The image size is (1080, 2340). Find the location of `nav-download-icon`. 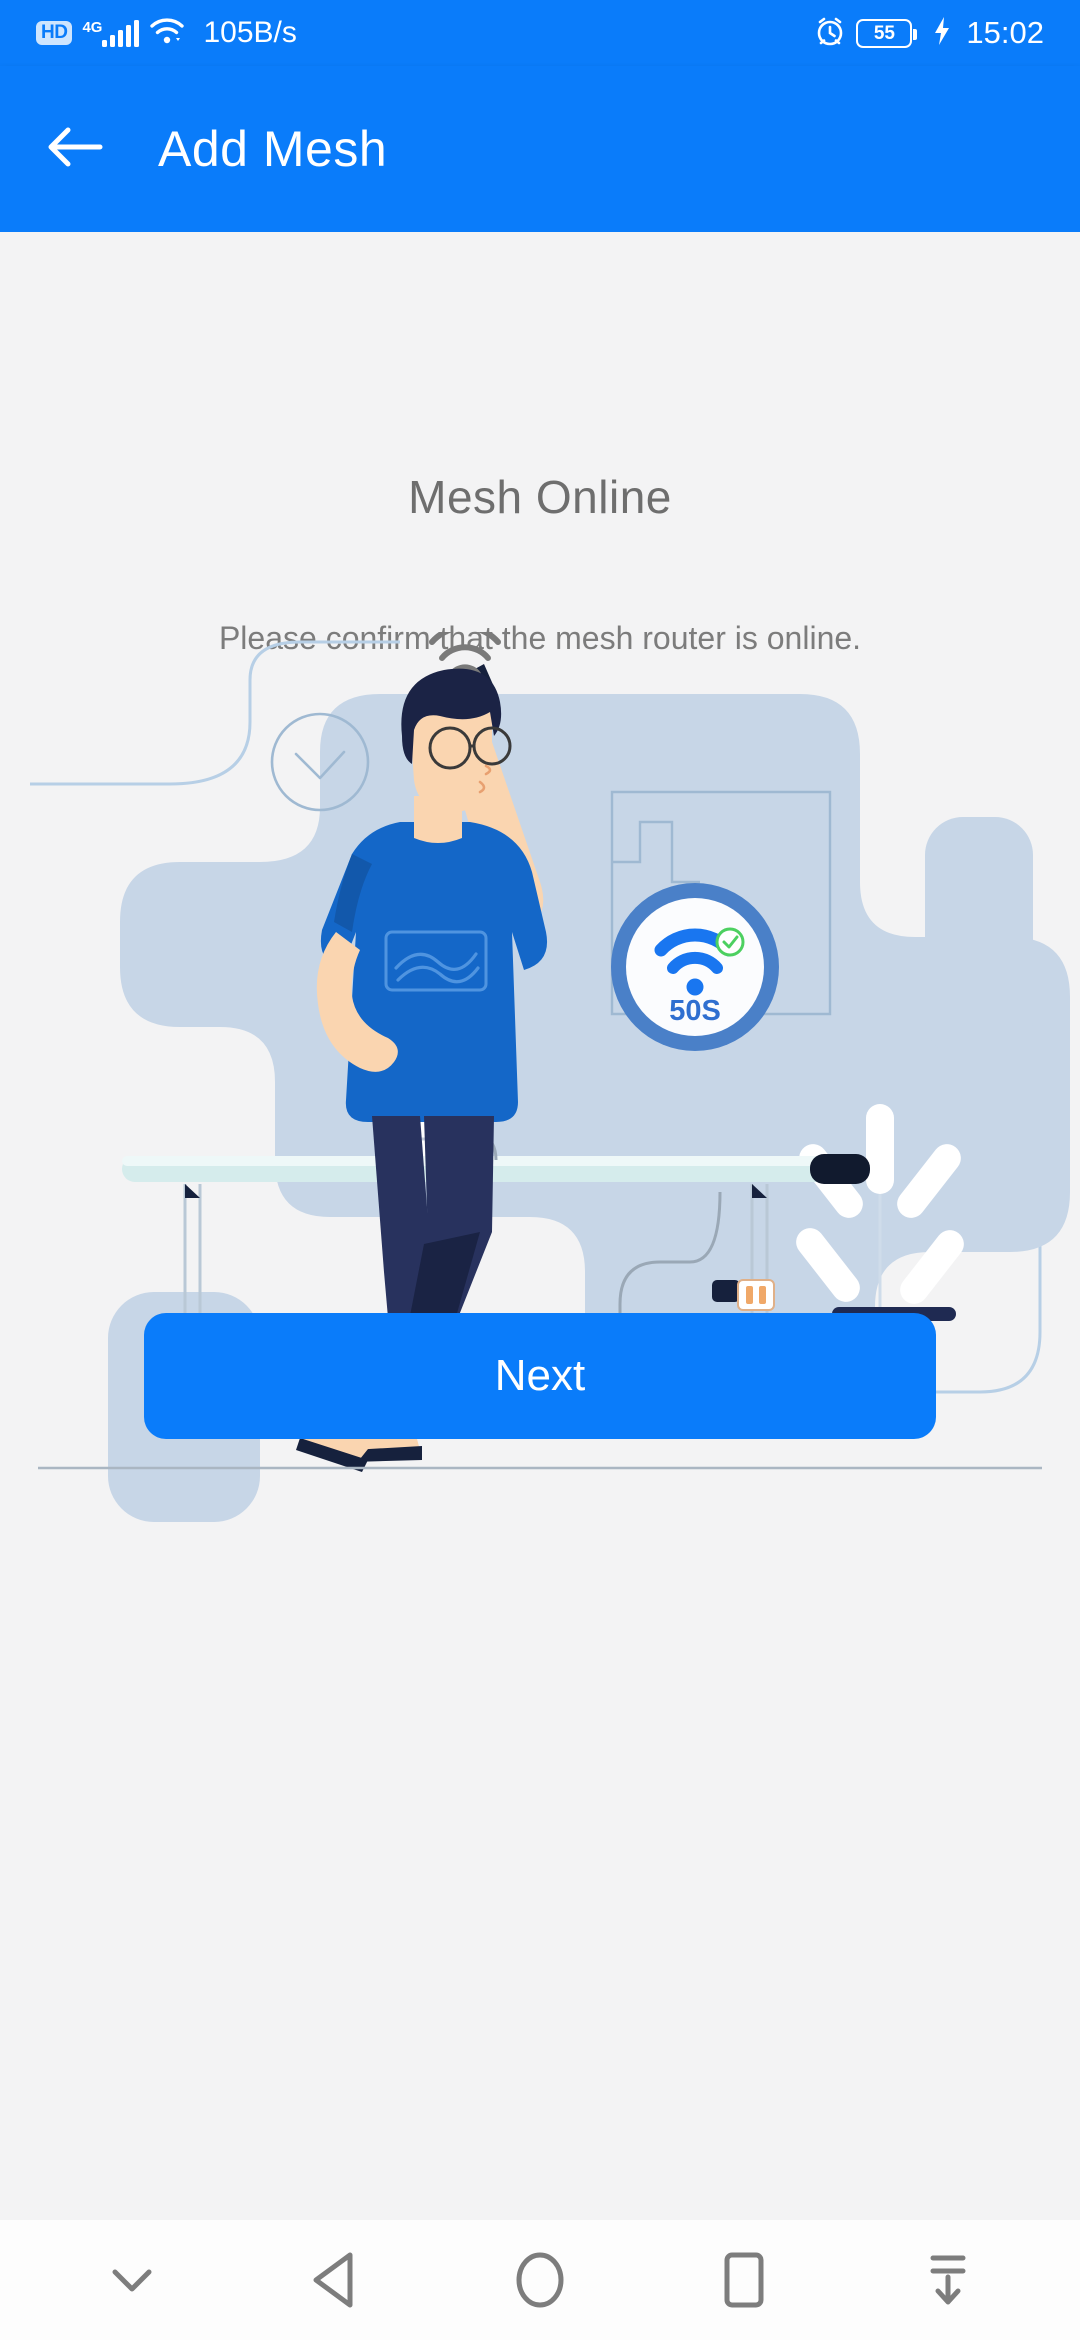

nav-download-icon is located at coordinates (948, 2280).